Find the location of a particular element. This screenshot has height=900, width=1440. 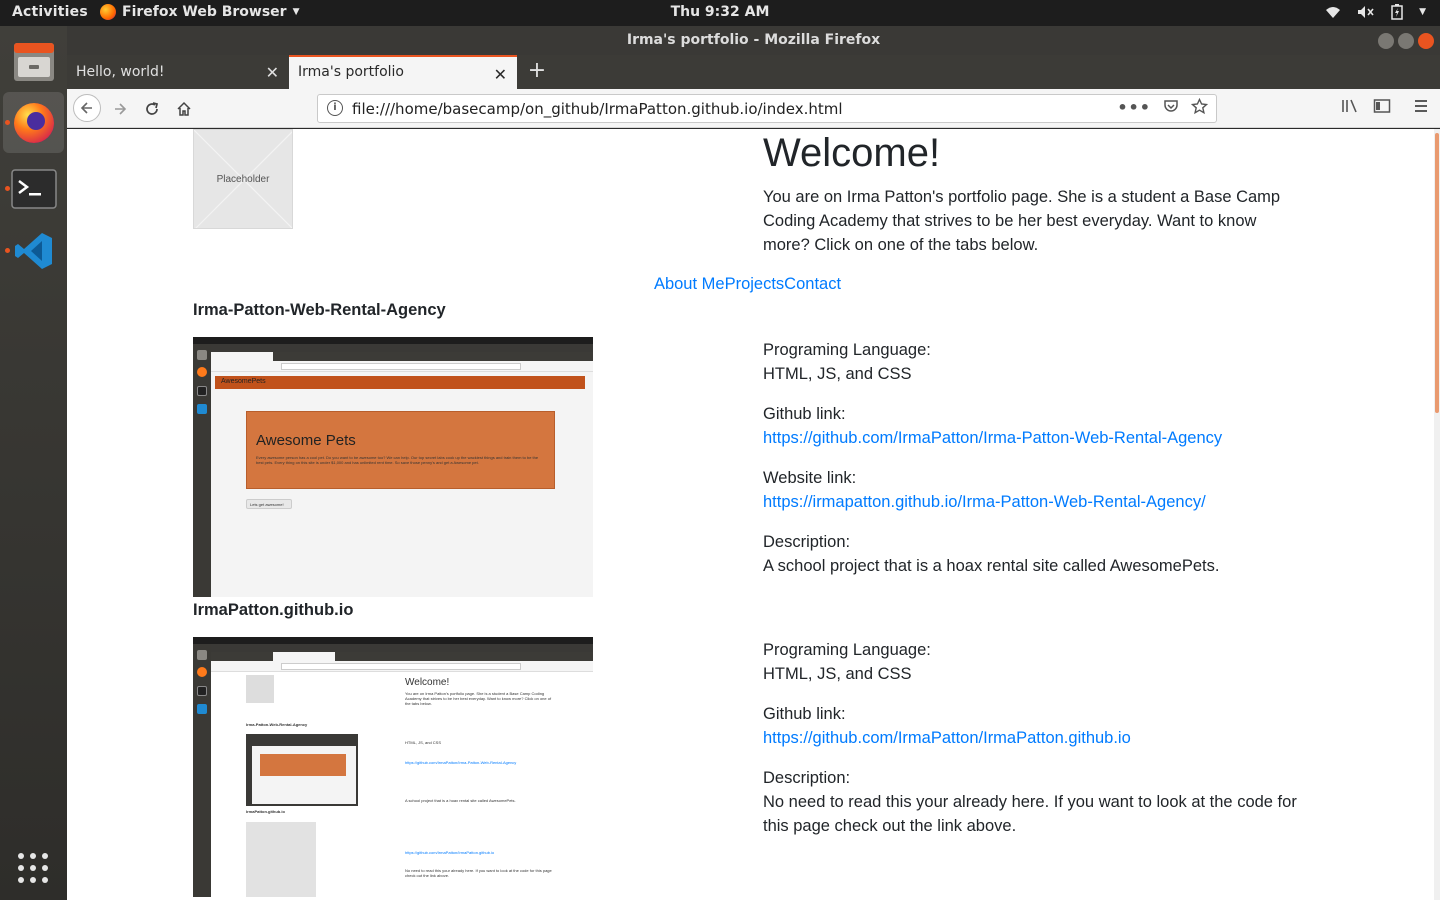

page-heading: Welcome! is located at coordinates (852, 153).